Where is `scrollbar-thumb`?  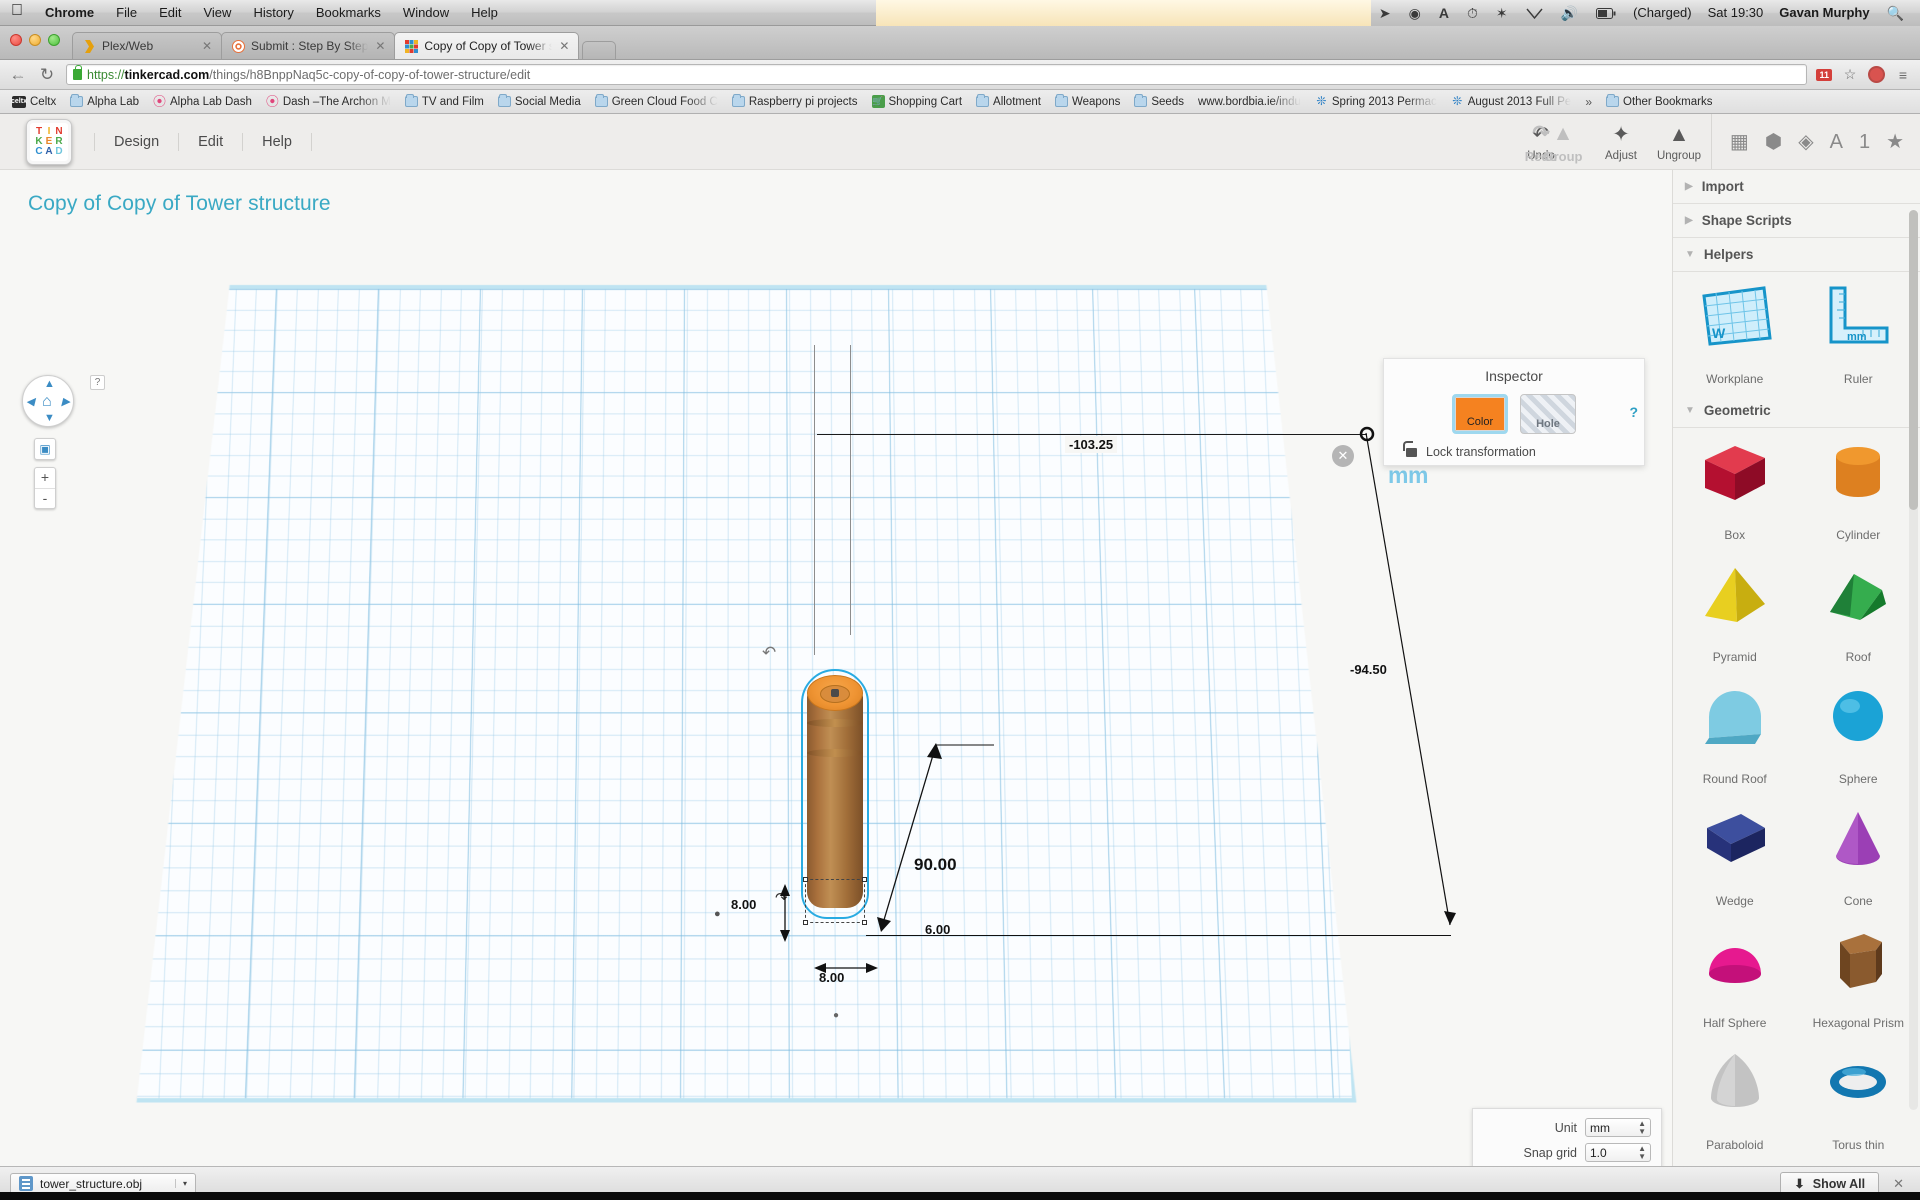 scrollbar-thumb is located at coordinates (1913, 360).